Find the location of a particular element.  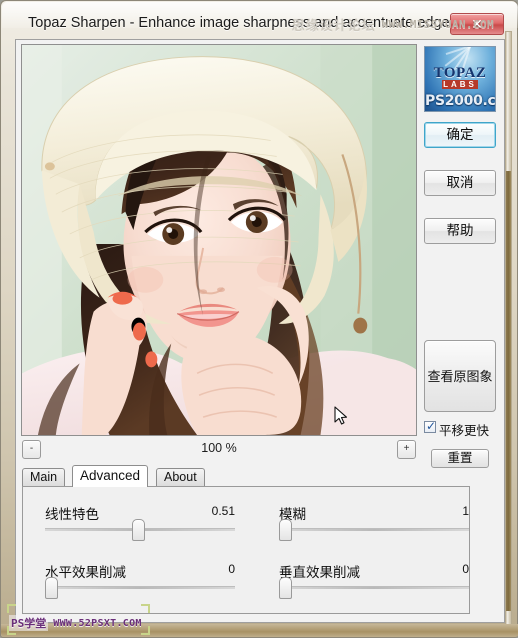

reset-button: 重置 is located at coordinates (460, 458).